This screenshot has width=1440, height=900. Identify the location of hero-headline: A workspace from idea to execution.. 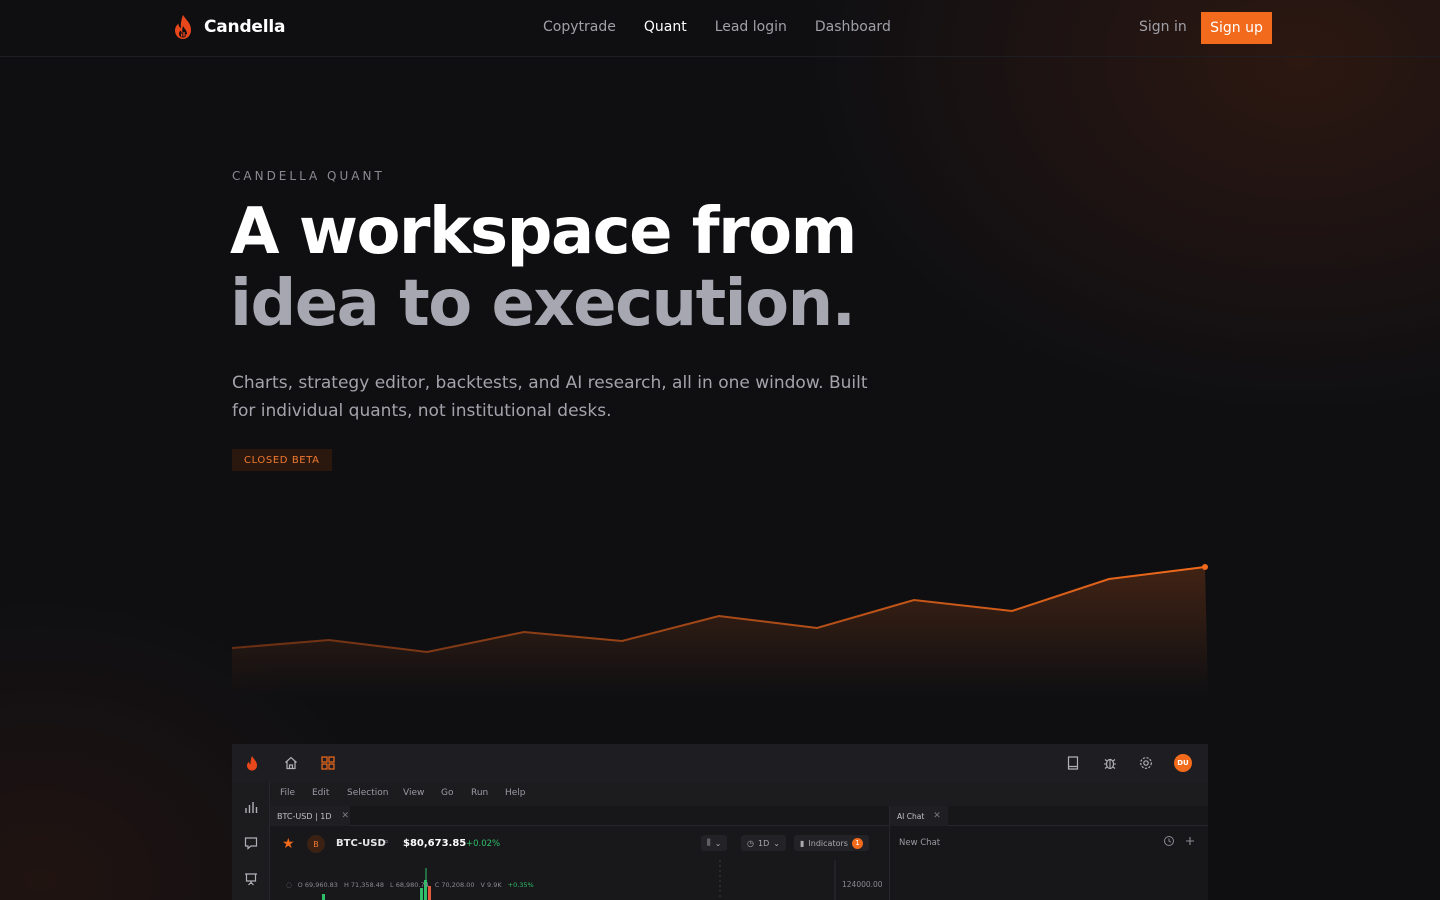
(543, 268).